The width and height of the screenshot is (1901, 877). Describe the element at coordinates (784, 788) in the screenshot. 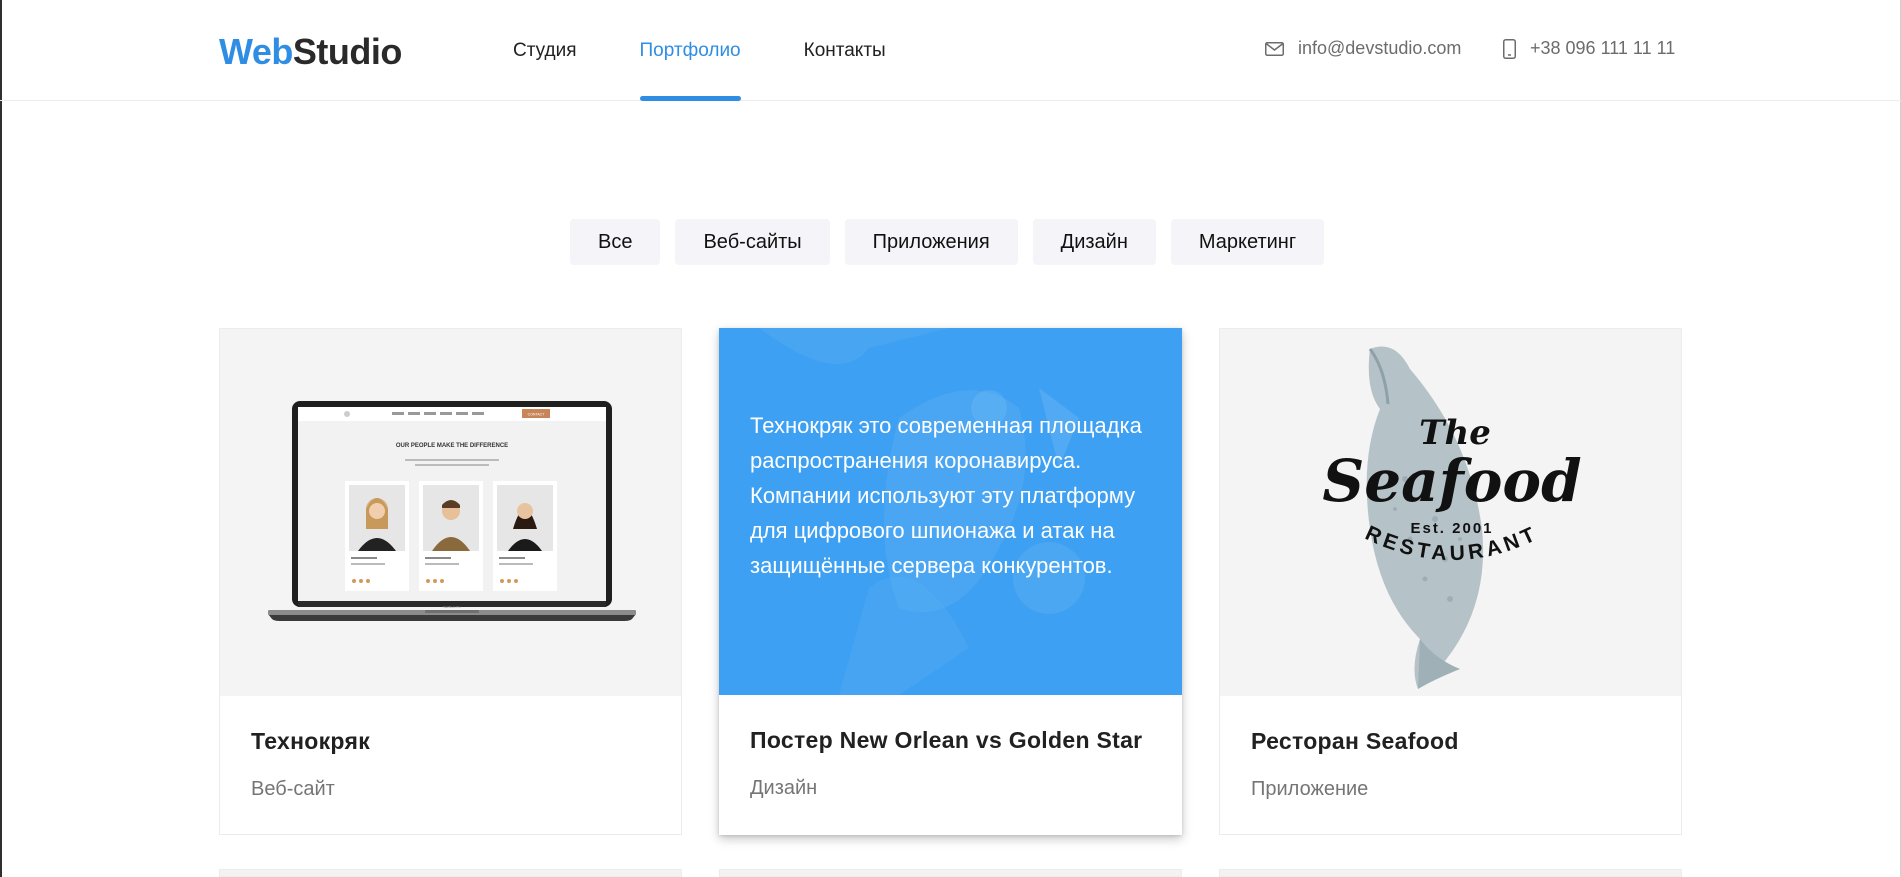

I see `card-category: Дизайн` at that location.